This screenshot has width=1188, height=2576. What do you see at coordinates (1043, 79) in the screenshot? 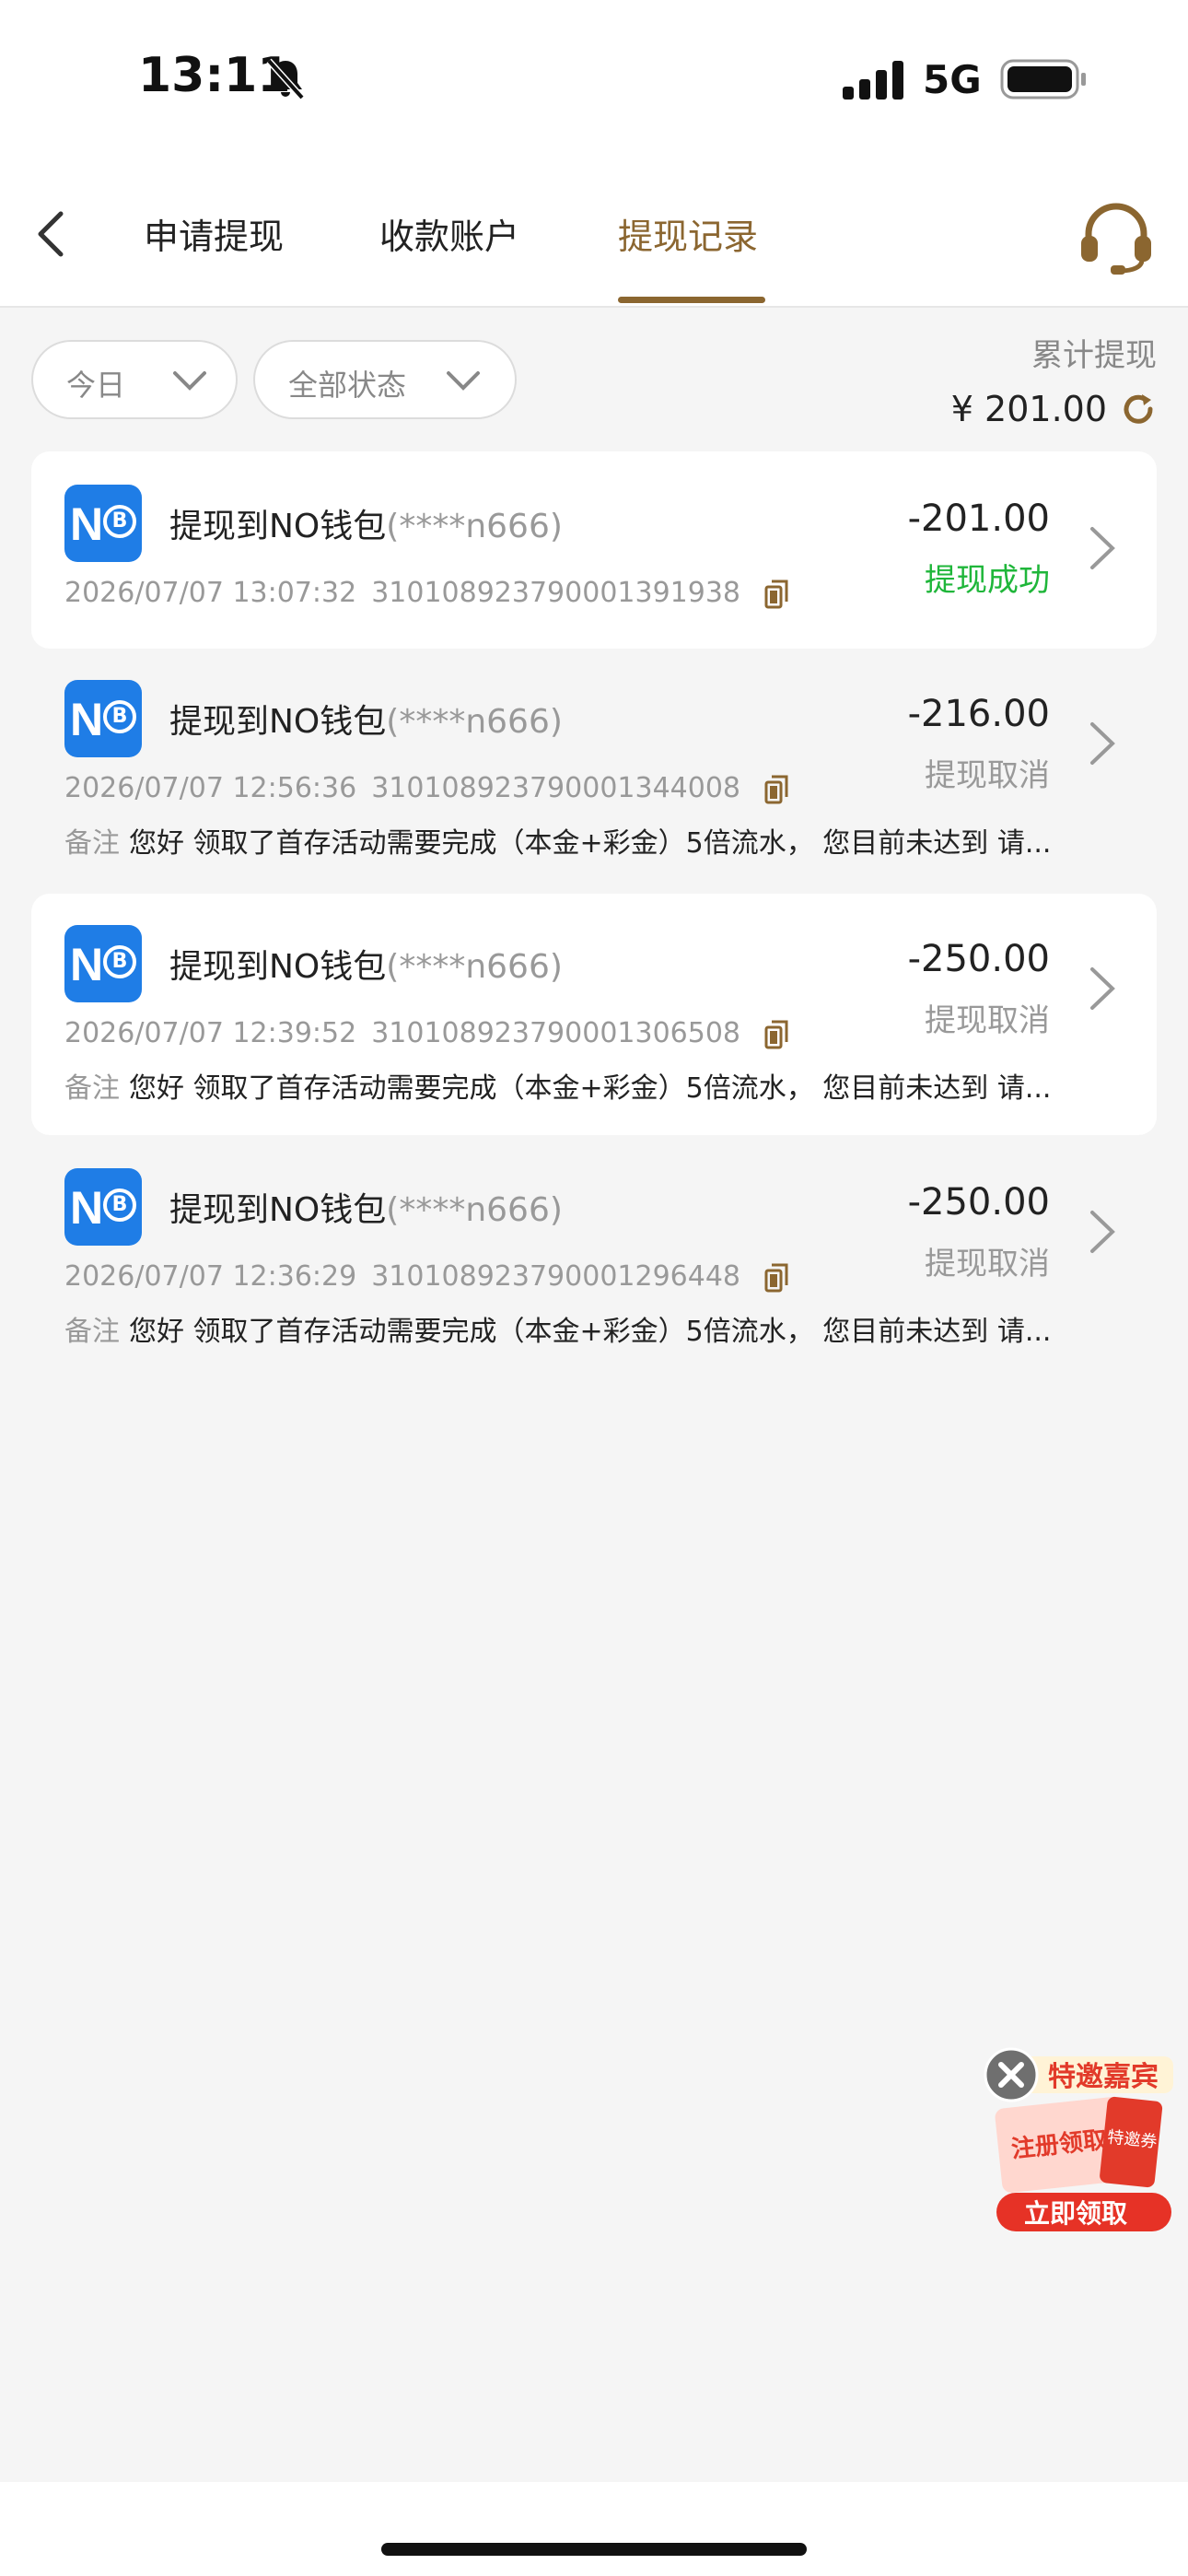
I see `battery-icon` at bounding box center [1043, 79].